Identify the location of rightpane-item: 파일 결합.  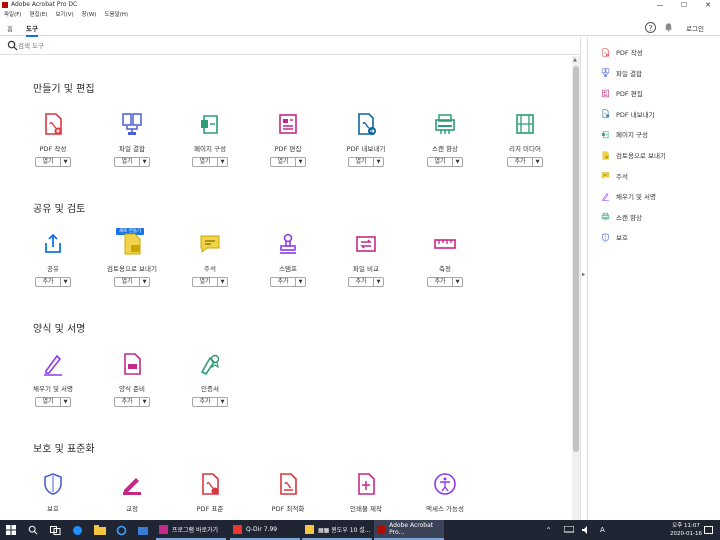
(621, 73).